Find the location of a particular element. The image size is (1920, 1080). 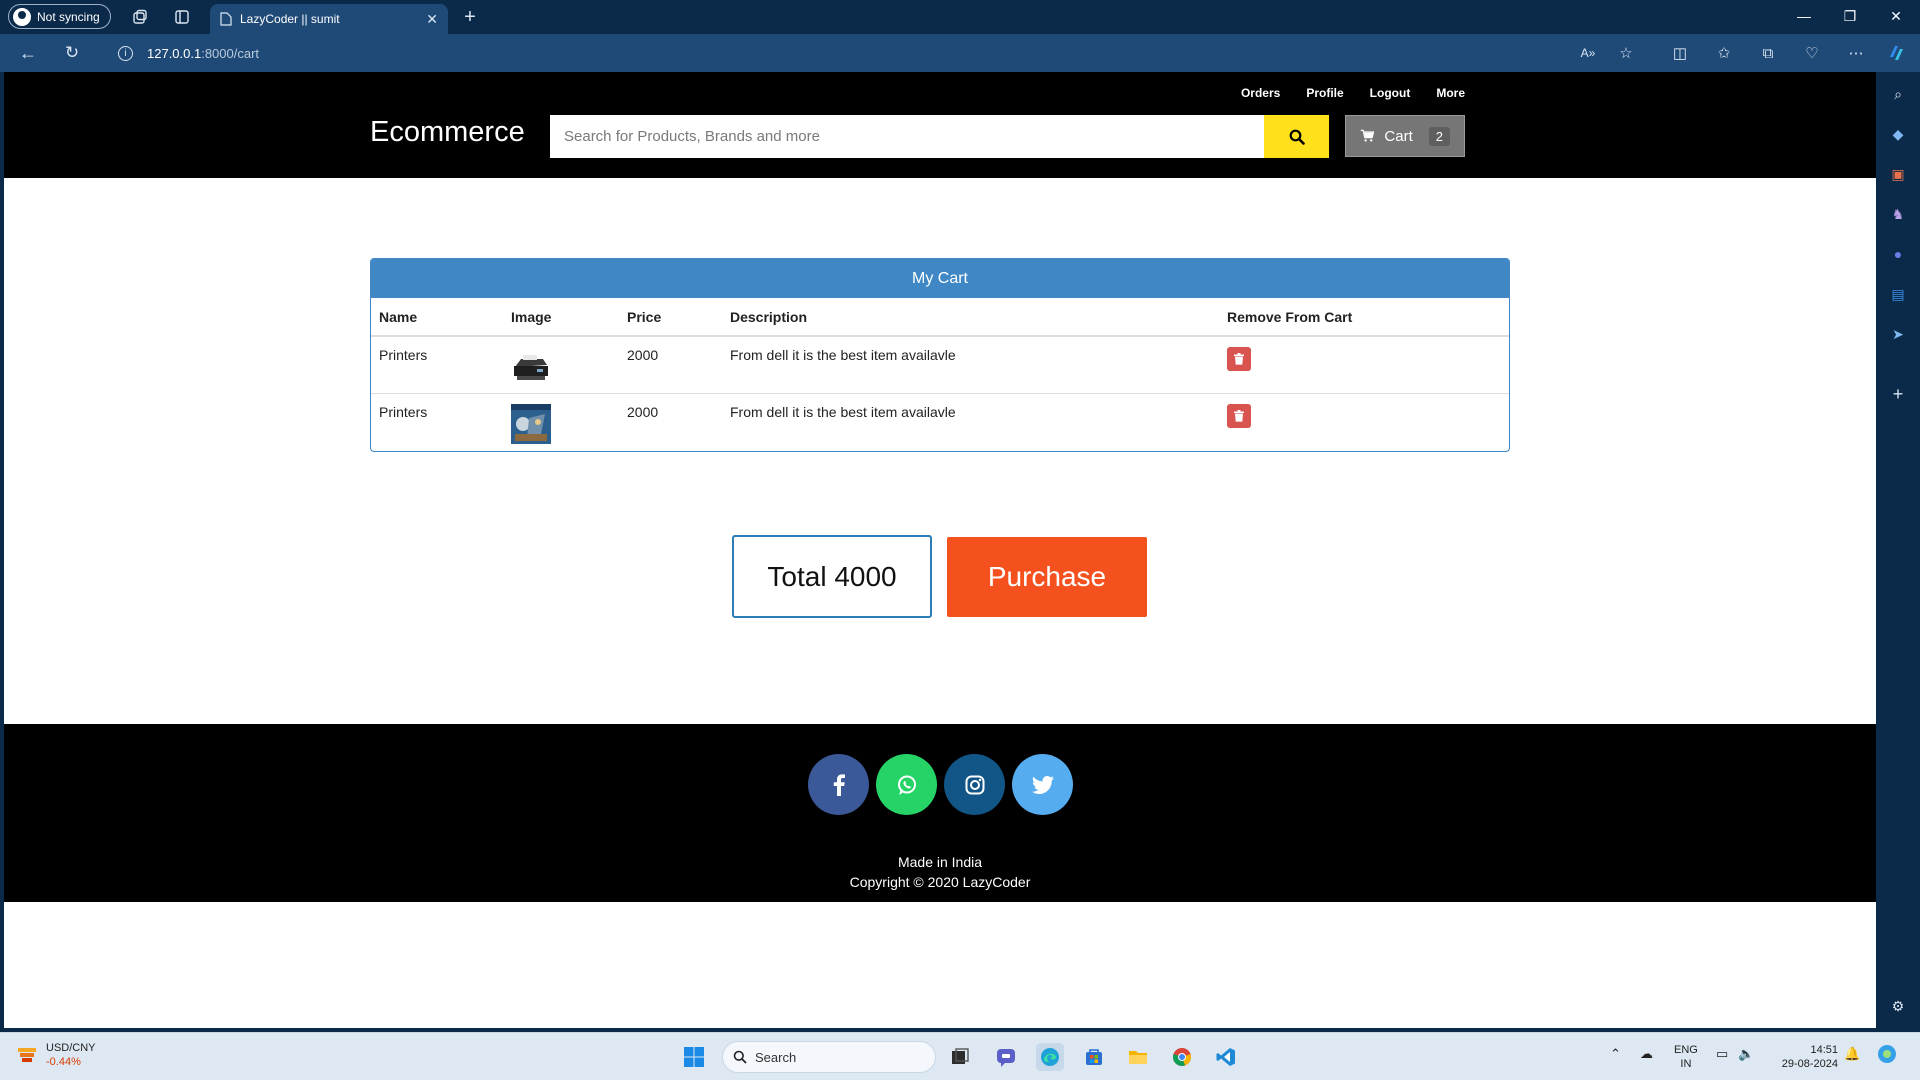

tray-network-cloud-icon: ☁ is located at coordinates (1646, 1054).